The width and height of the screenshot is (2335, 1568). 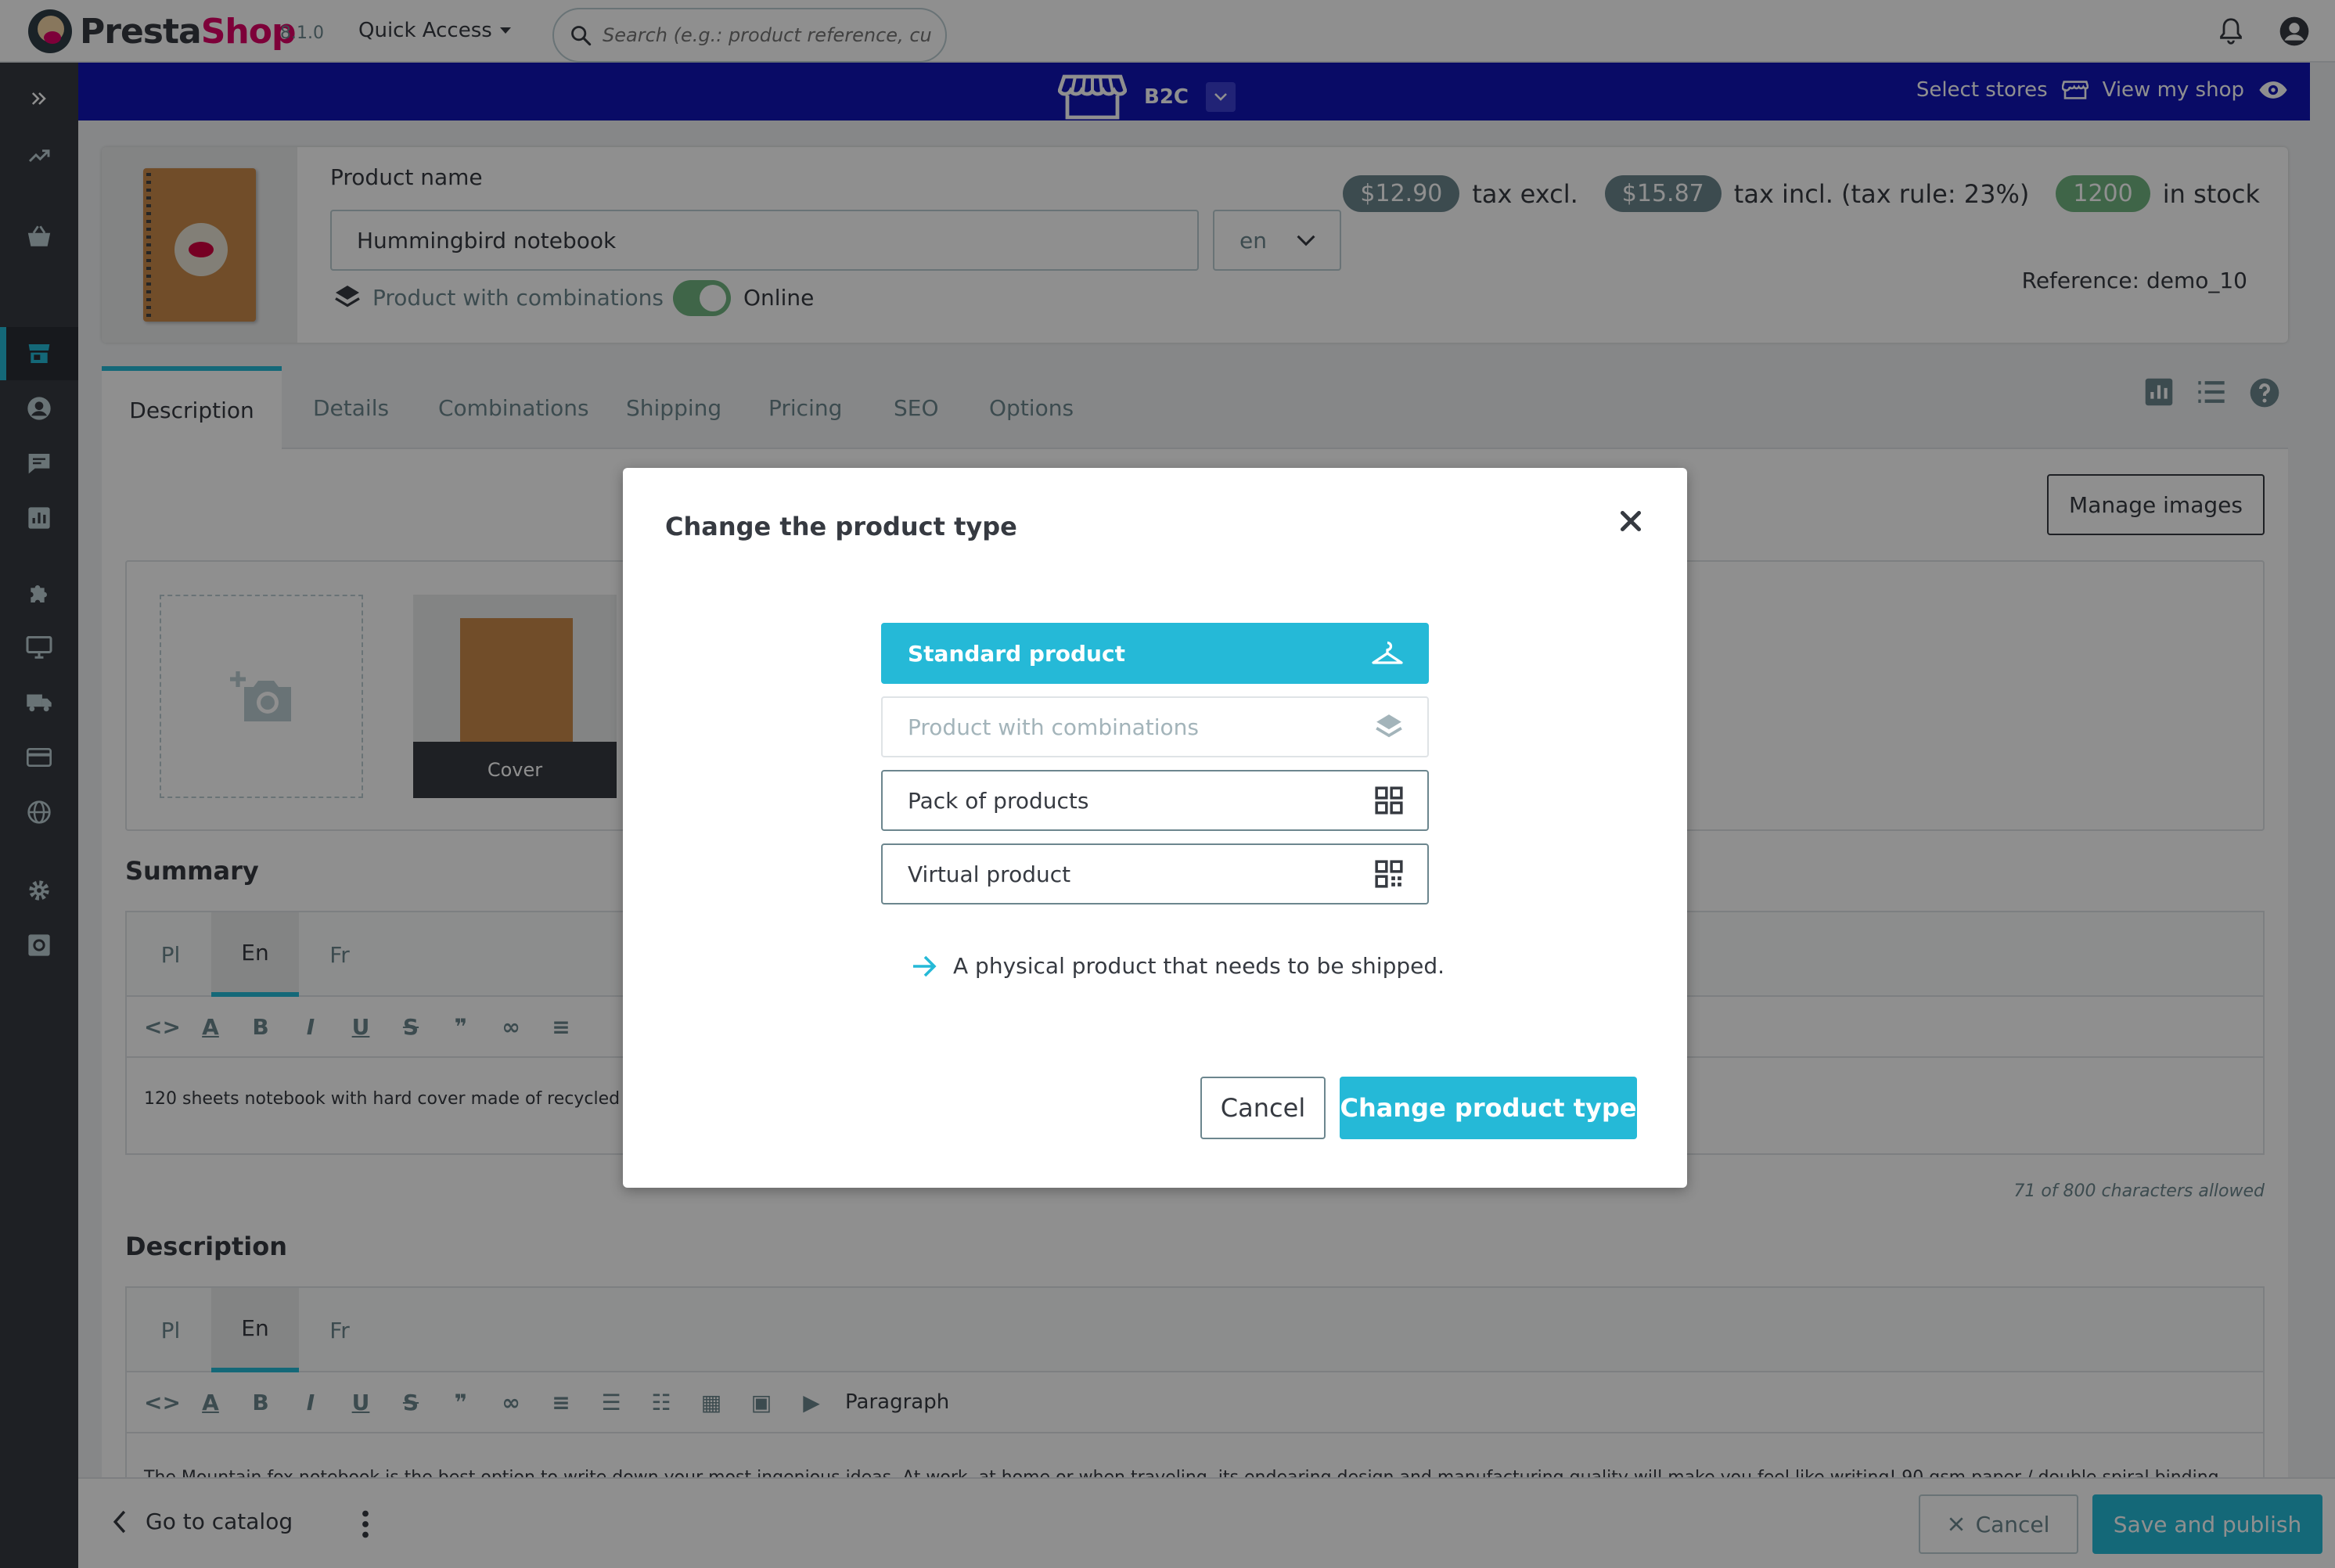 I want to click on option-label: Pack of products, so click(x=999, y=801).